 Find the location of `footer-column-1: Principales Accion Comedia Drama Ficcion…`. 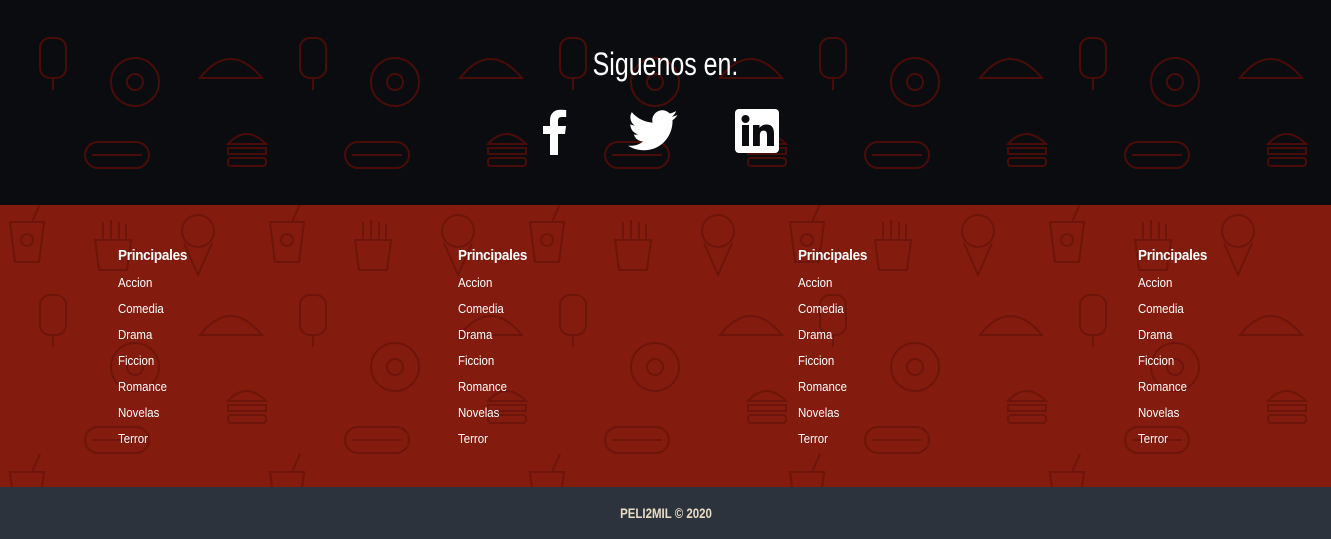

footer-column-1: Principales Accion Comedia Drama Ficcion… is located at coordinates (218, 352).